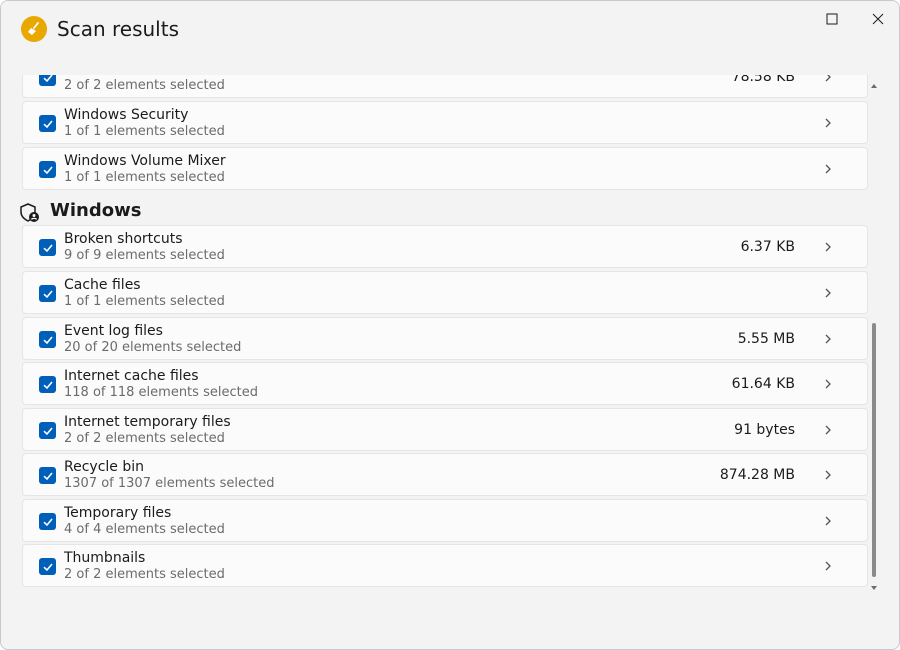  Describe the element at coordinates (147, 422) in the screenshot. I see `row-title: Internet temporary files` at that location.